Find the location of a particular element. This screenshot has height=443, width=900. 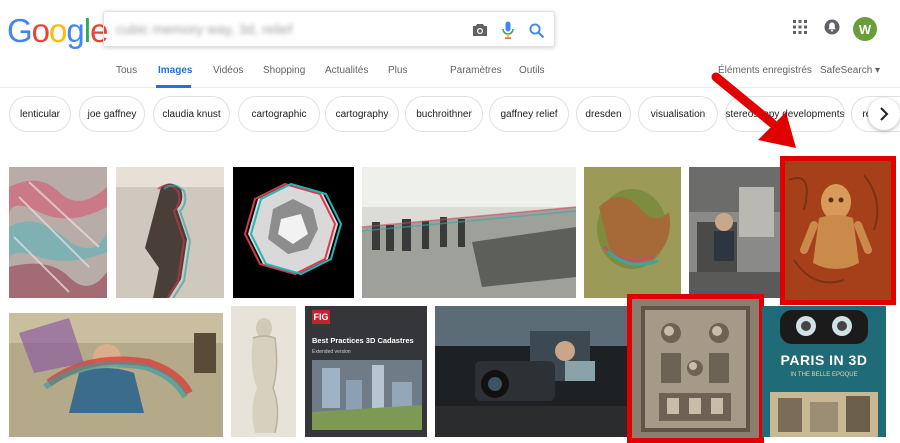

chevron-right-icon is located at coordinates (884, 114).